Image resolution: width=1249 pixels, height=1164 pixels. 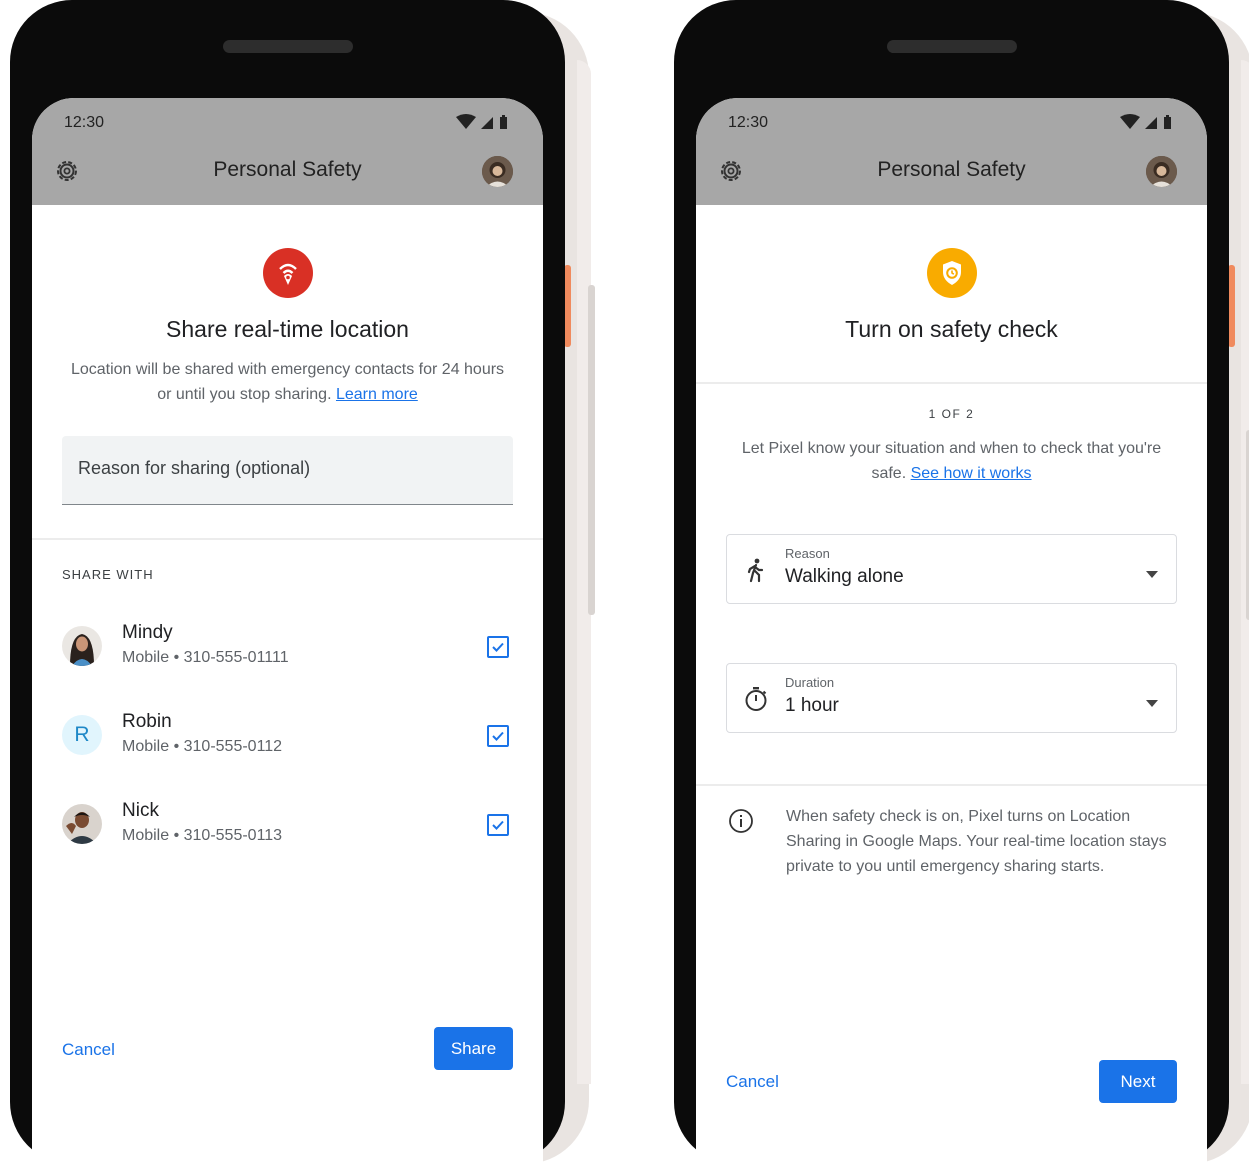 I want to click on hero-title: Share real-time location, so click(x=287, y=329).